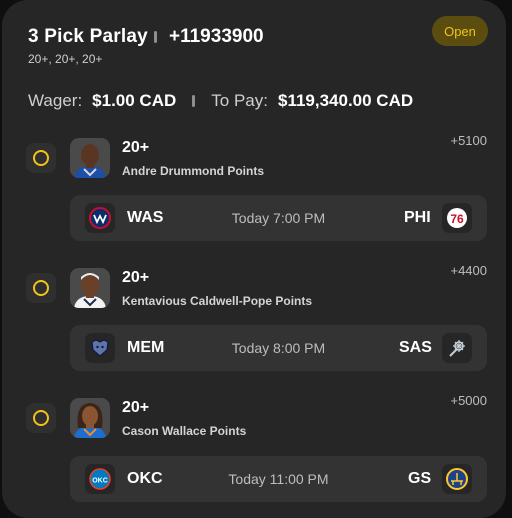  I want to click on pick-odds: +5100, so click(468, 140).